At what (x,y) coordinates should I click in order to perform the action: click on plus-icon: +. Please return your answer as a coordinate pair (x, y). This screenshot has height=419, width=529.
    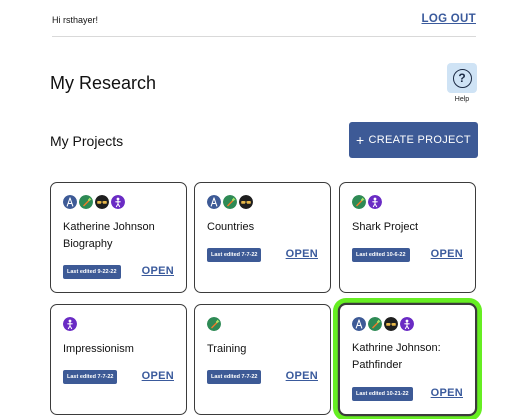
    Looking at the image, I should click on (360, 140).